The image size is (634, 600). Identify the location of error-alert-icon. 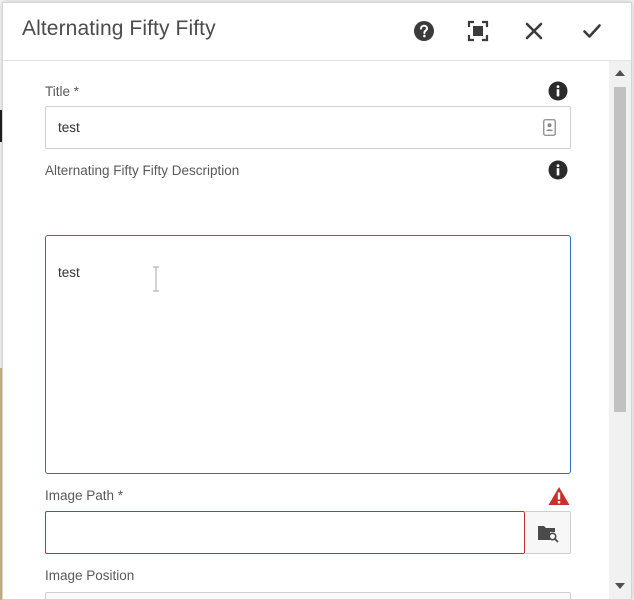
(559, 496).